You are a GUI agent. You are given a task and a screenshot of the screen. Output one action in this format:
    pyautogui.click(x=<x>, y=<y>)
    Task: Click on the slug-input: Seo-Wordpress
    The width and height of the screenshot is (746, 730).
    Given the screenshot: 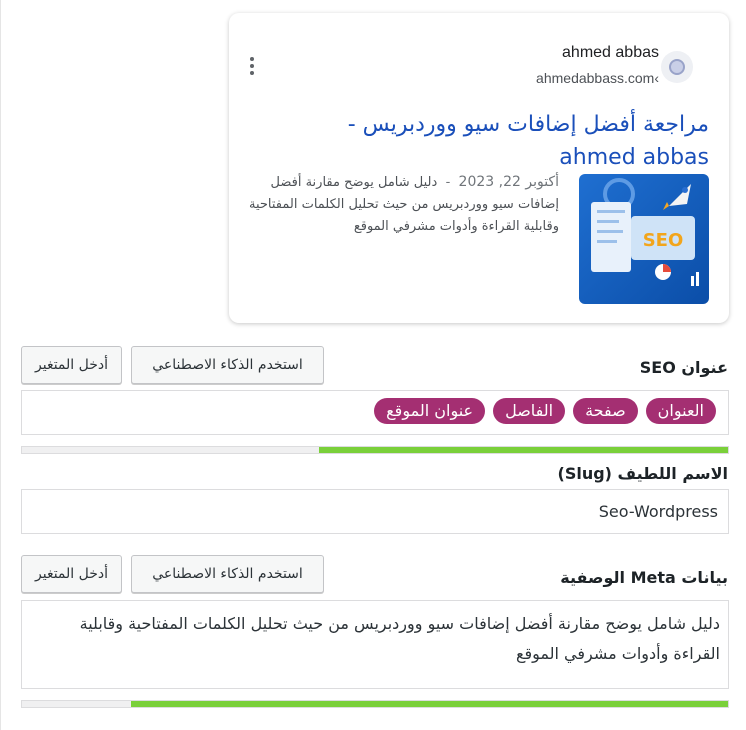 What is the action you would take?
    pyautogui.click(x=375, y=511)
    